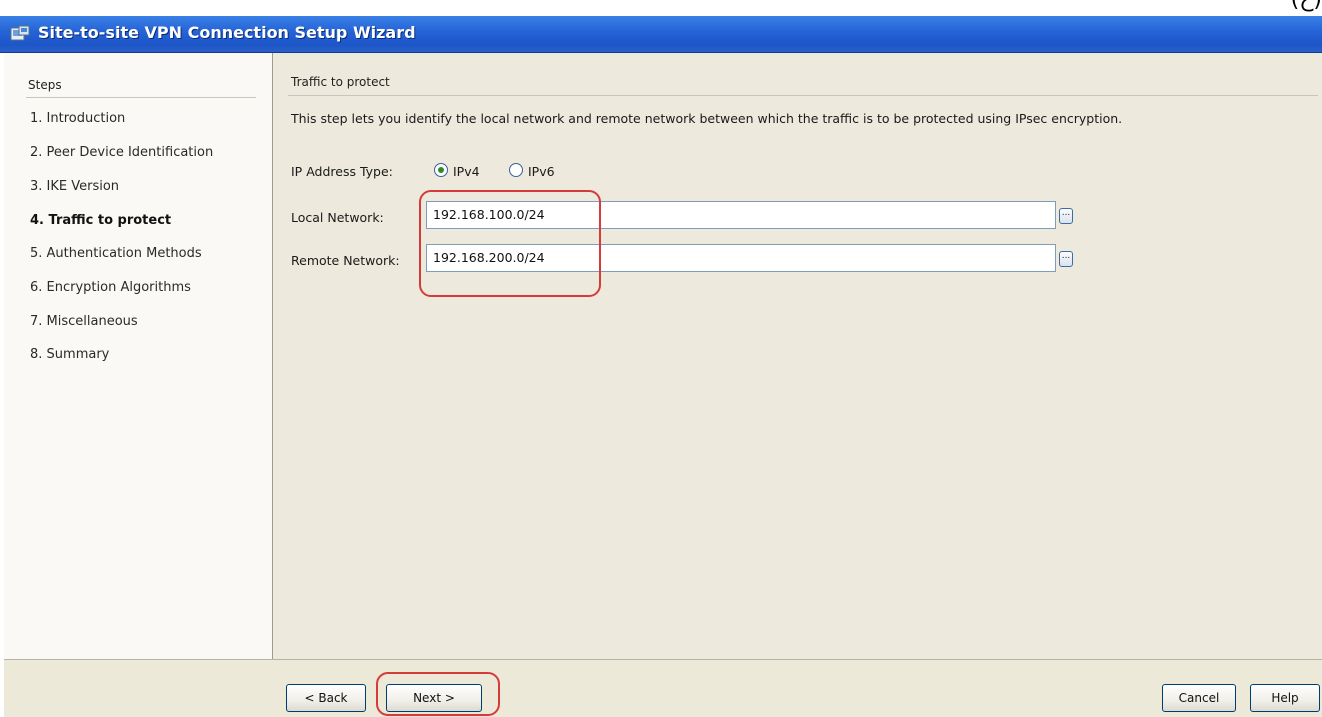 The width and height of the screenshot is (1322, 717). I want to click on ipv4-radio, so click(441, 170).